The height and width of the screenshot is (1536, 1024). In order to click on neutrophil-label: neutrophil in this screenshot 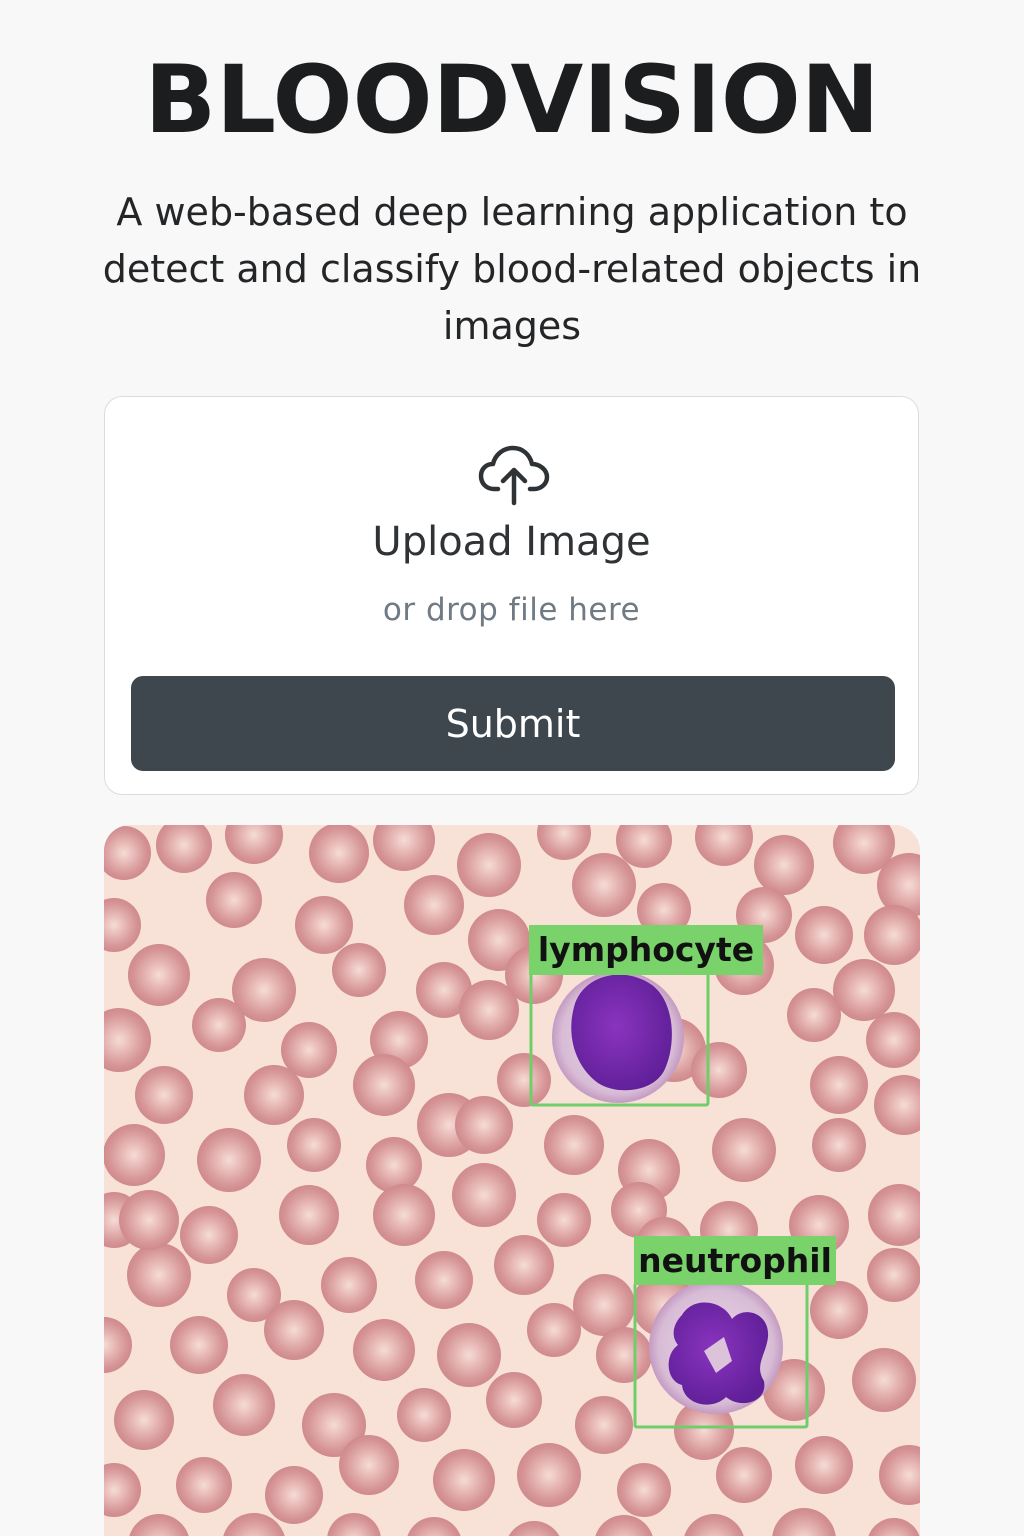, I will do `click(735, 1260)`.